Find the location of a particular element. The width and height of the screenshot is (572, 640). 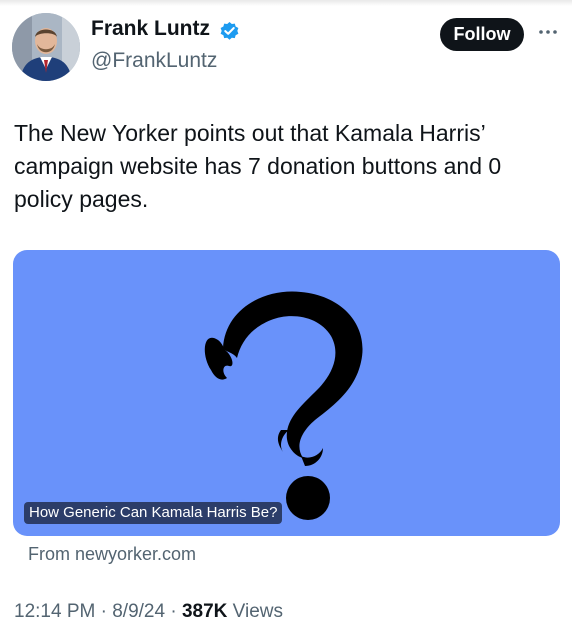

views-count: 387K is located at coordinates (204, 611).